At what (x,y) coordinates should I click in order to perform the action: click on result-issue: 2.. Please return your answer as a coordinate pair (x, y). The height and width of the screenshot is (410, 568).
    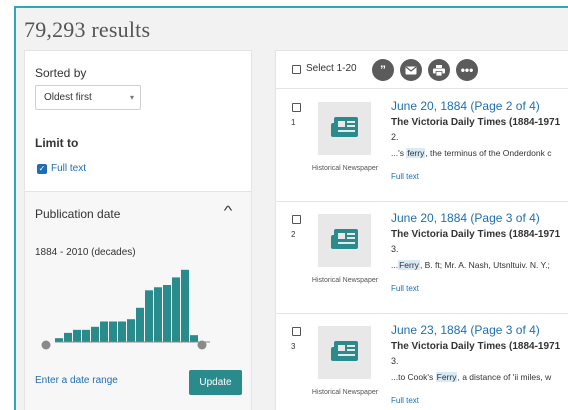
    Looking at the image, I should click on (395, 137).